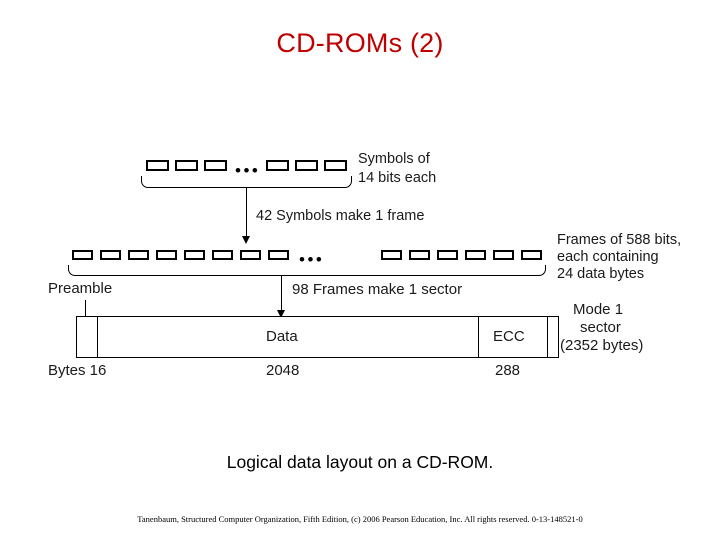 The width and height of the screenshot is (720, 540). What do you see at coordinates (377, 289) in the screenshot?
I see `frames-to-sector-label: 98 Frames make 1 sector` at bounding box center [377, 289].